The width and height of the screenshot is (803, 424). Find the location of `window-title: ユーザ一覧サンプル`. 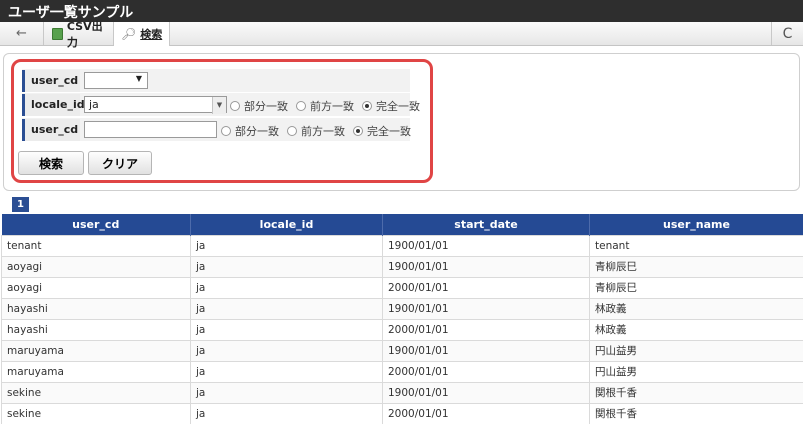

window-title: ユーザ一覧サンプル is located at coordinates (401, 11).